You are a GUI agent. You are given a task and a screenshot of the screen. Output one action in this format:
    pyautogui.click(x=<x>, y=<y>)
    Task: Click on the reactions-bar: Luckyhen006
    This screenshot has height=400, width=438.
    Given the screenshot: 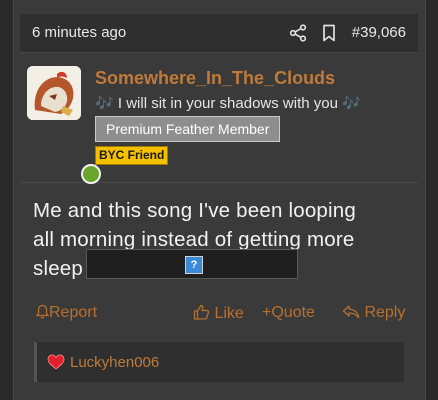 What is the action you would take?
    pyautogui.click(x=219, y=362)
    